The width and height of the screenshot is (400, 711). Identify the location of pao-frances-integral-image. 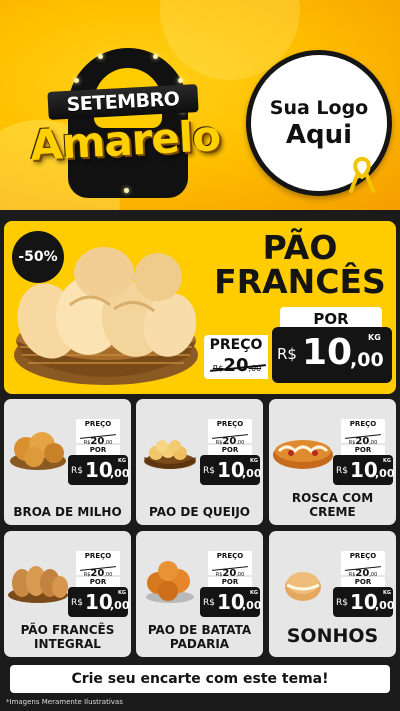
(38, 584).